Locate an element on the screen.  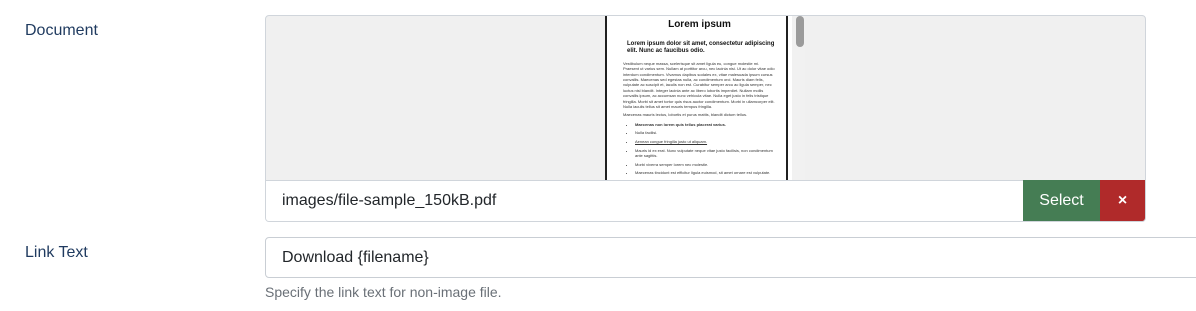
select-button: Select is located at coordinates (1061, 200).